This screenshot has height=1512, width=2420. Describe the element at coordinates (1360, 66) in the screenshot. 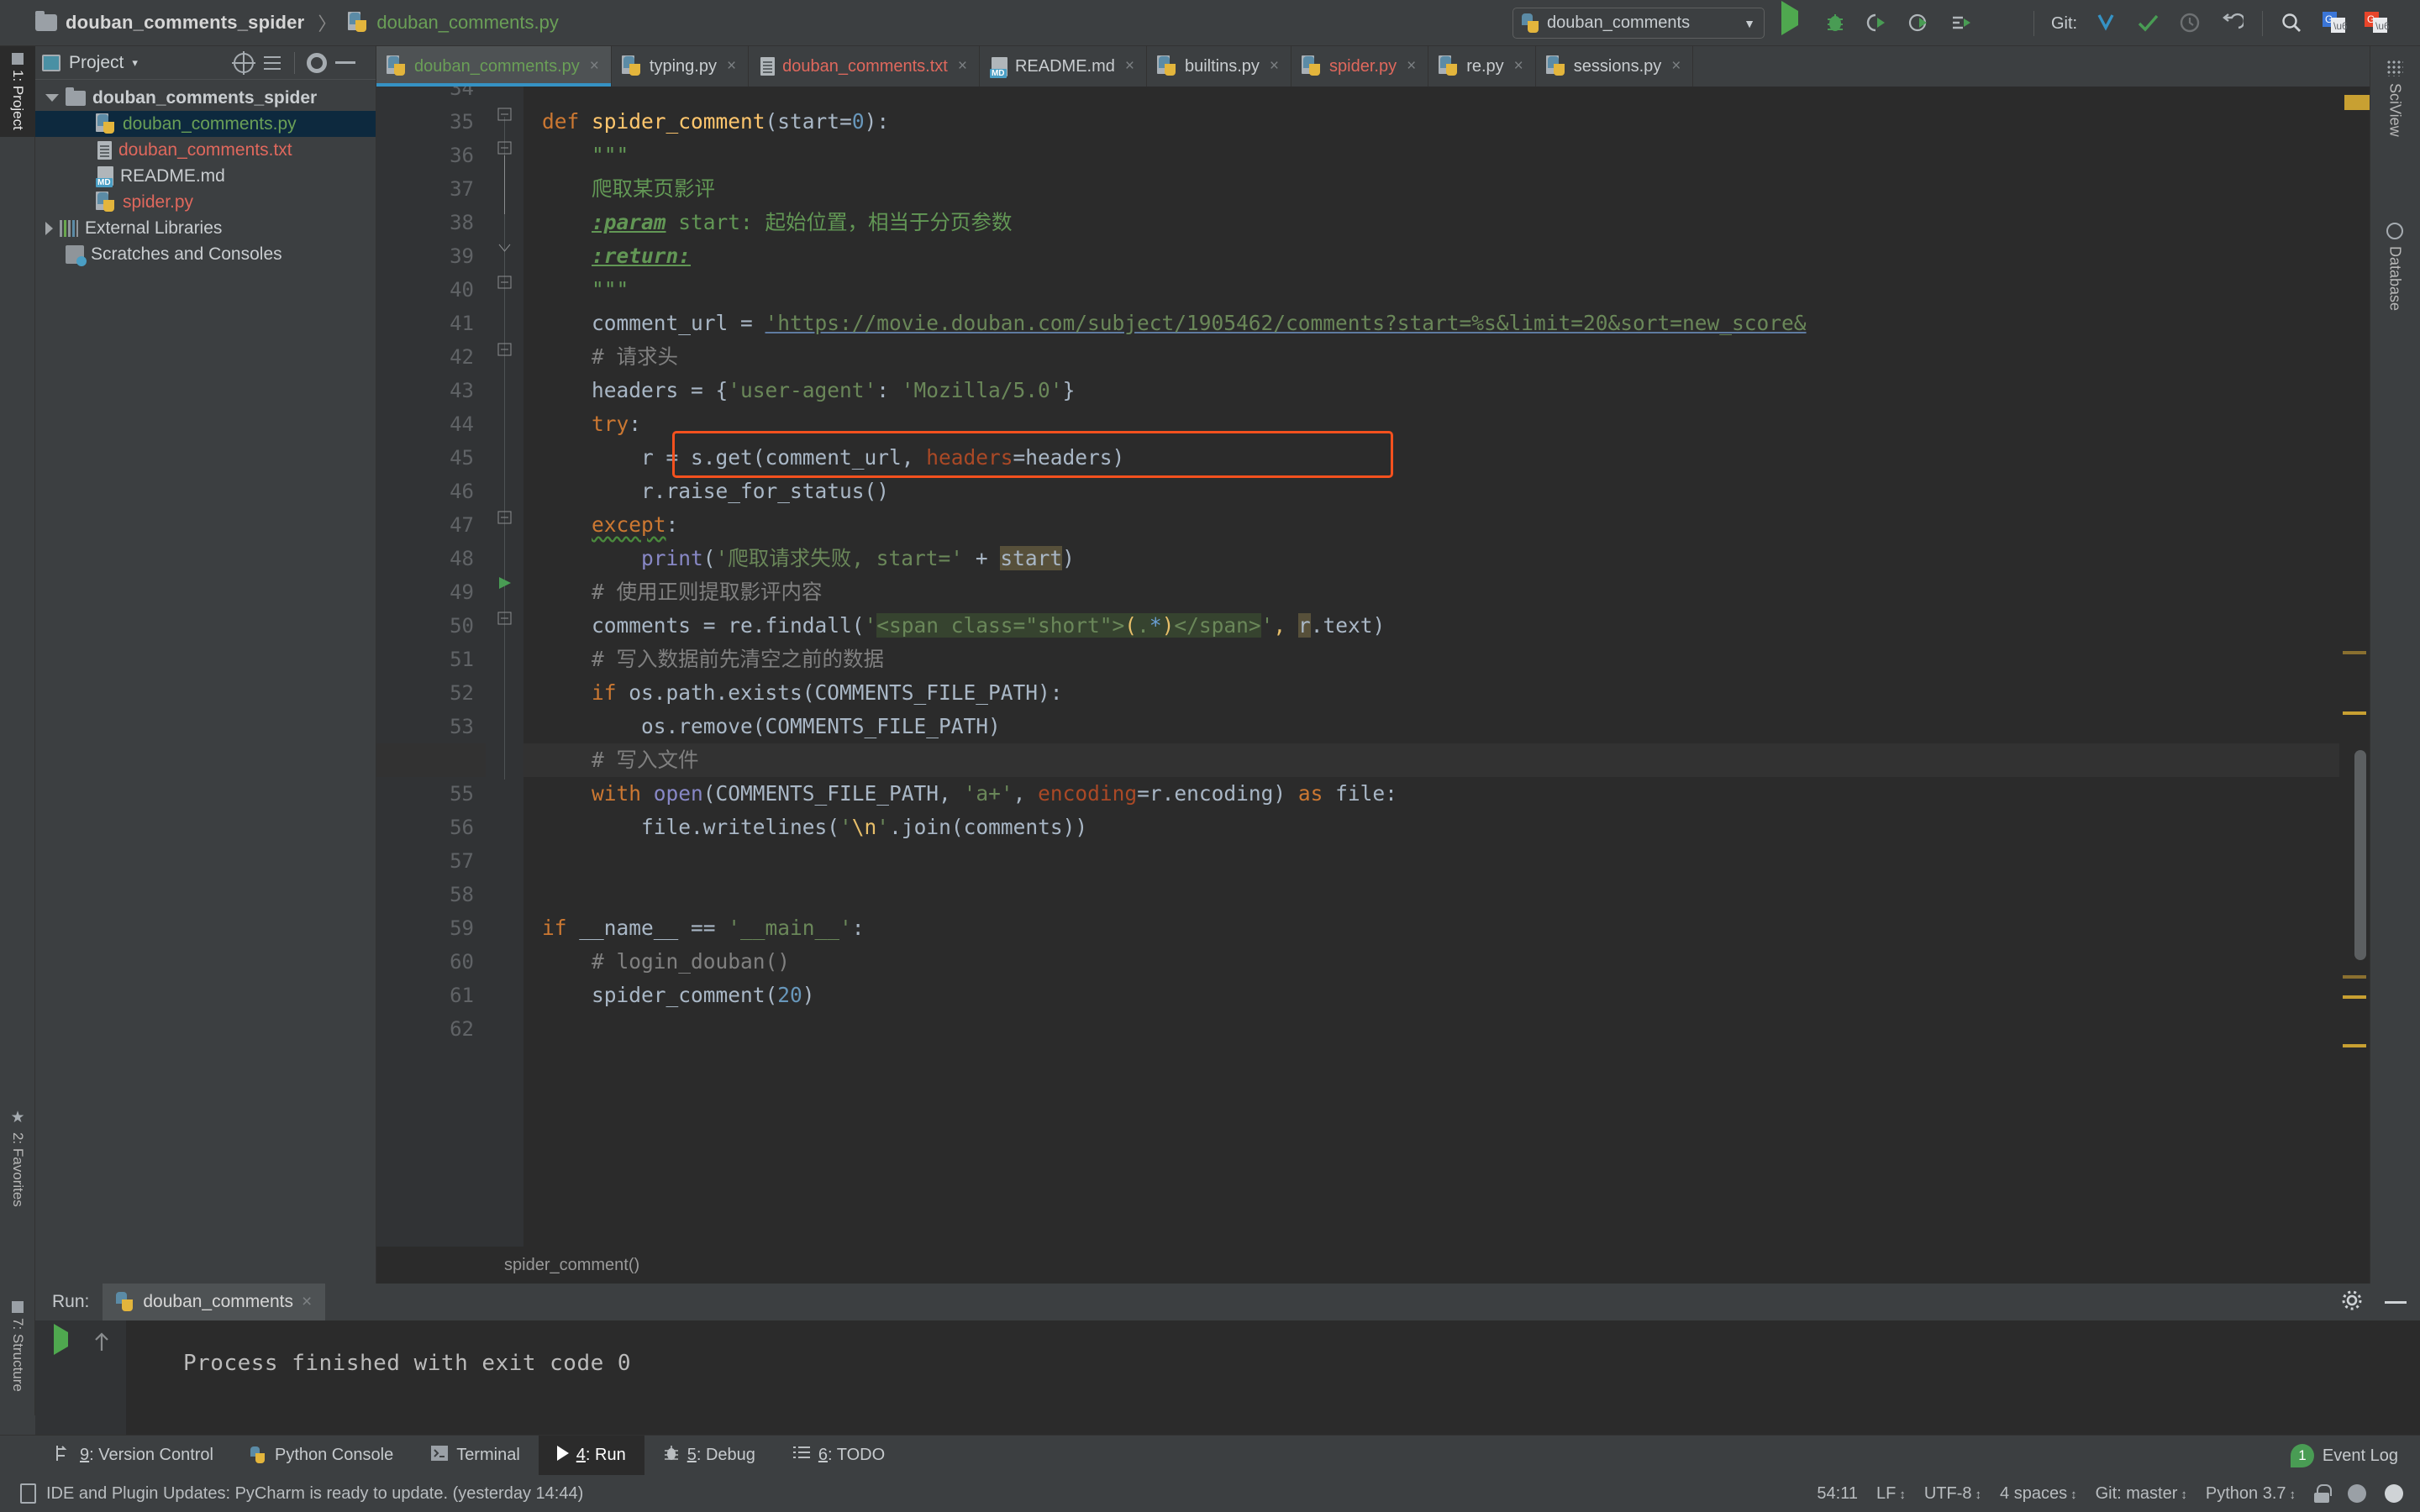

I see `editor-tab: spider.py ×` at that location.